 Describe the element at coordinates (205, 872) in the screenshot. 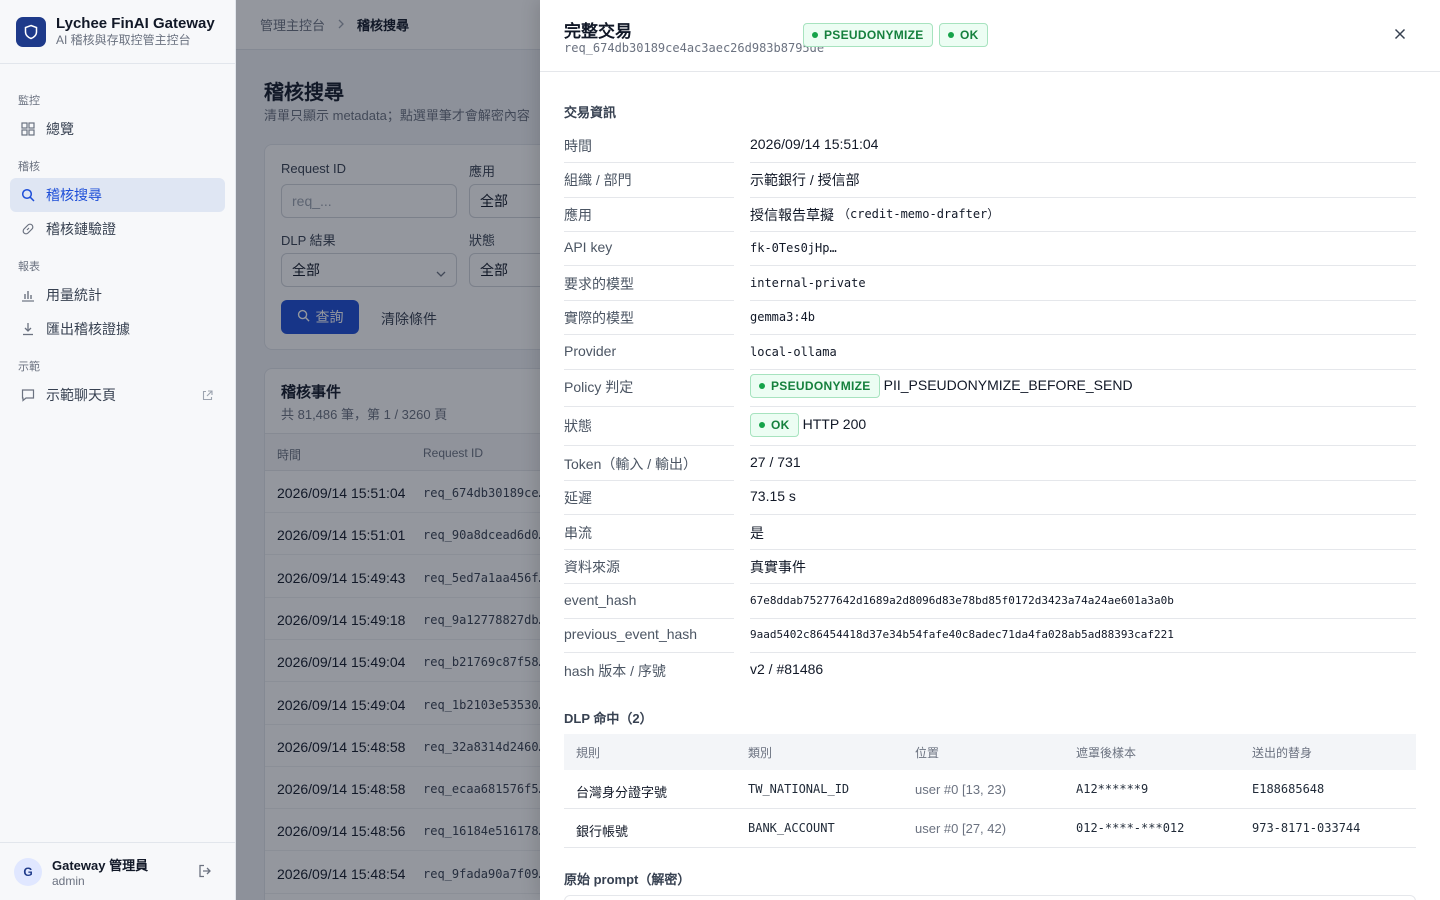

I see `logout-icon` at that location.